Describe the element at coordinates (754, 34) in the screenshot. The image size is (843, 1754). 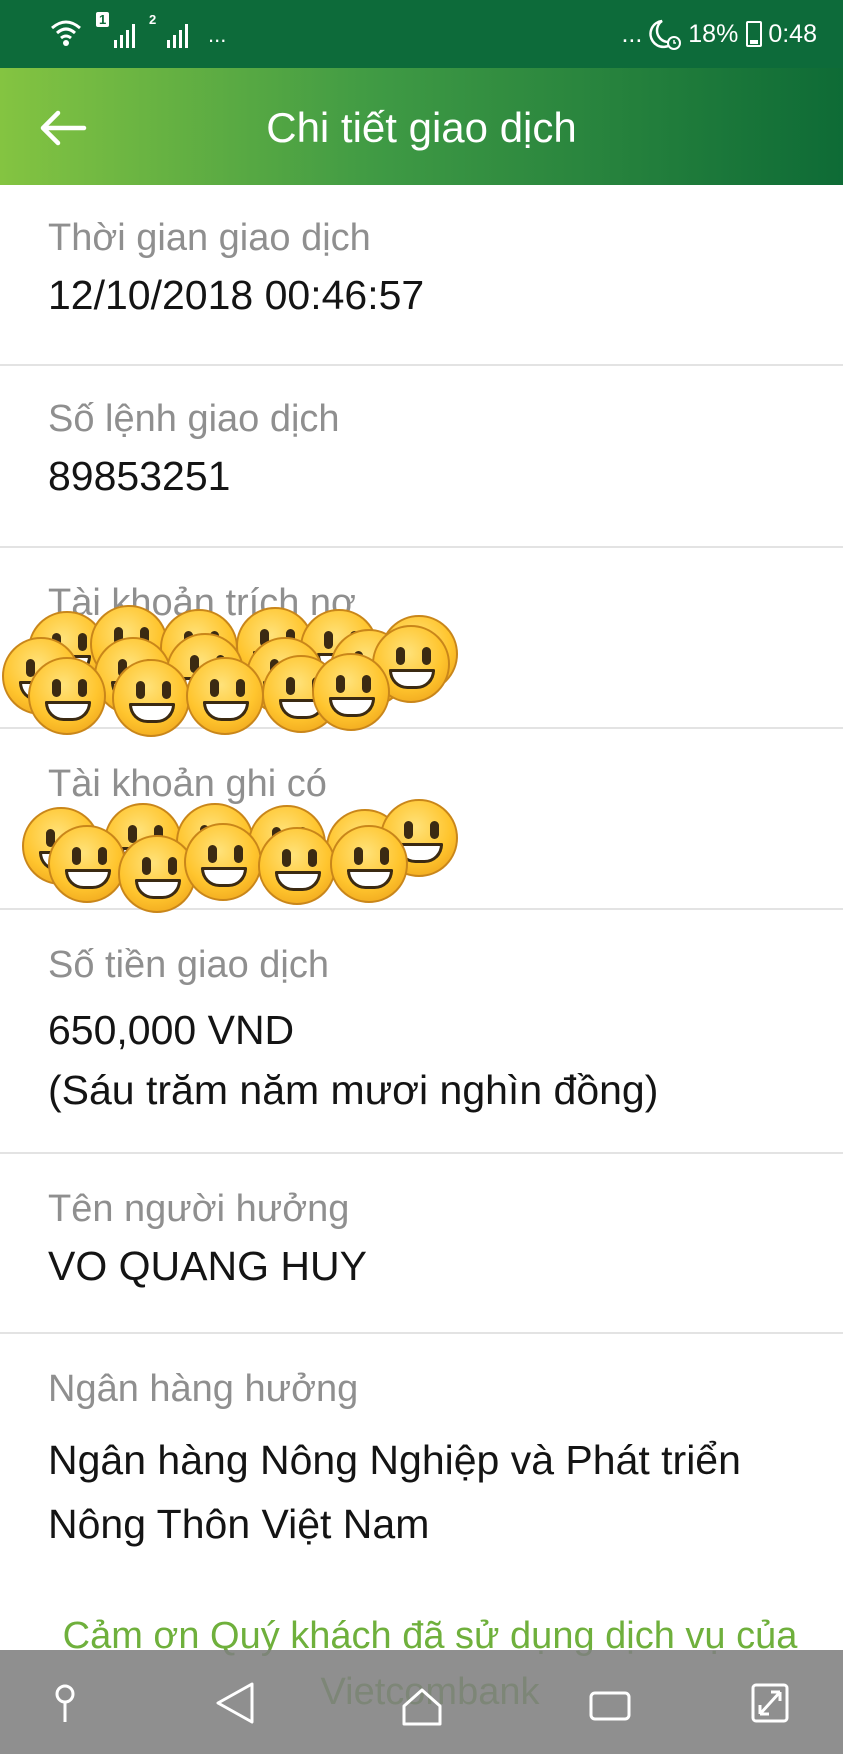
I see `battery-icon` at that location.